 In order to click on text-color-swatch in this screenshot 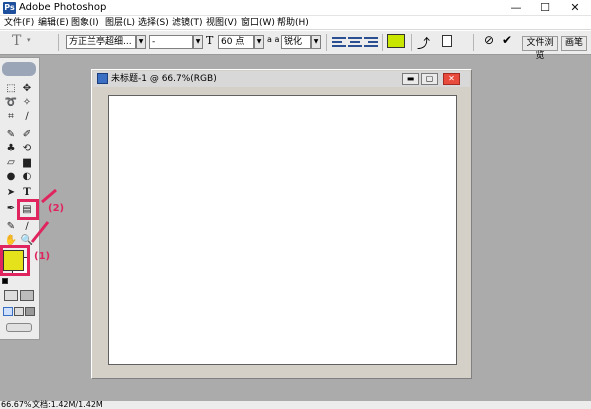, I will do `click(396, 41)`.